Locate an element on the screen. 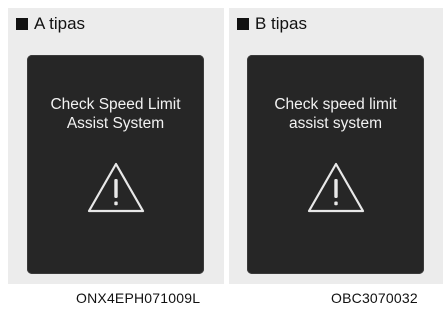  panel-a-title: A tipas is located at coordinates (60, 23).